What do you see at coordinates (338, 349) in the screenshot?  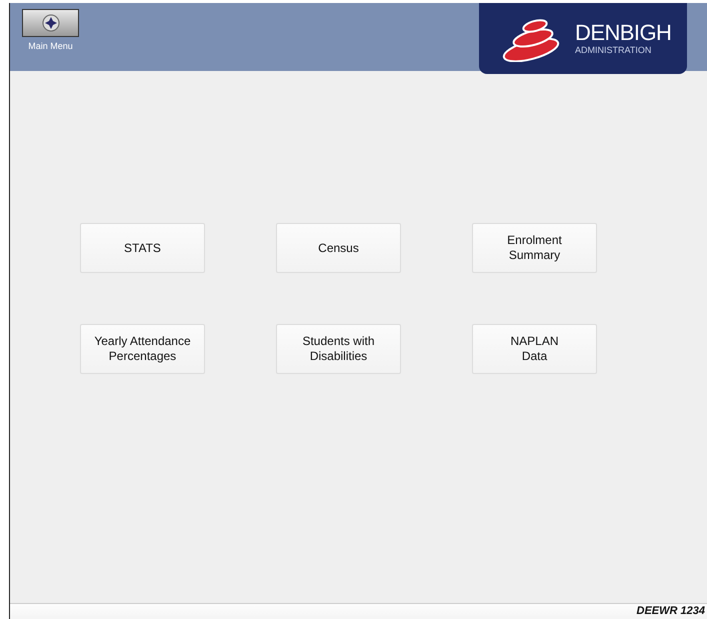 I see `report-button: Students with Disabilities` at bounding box center [338, 349].